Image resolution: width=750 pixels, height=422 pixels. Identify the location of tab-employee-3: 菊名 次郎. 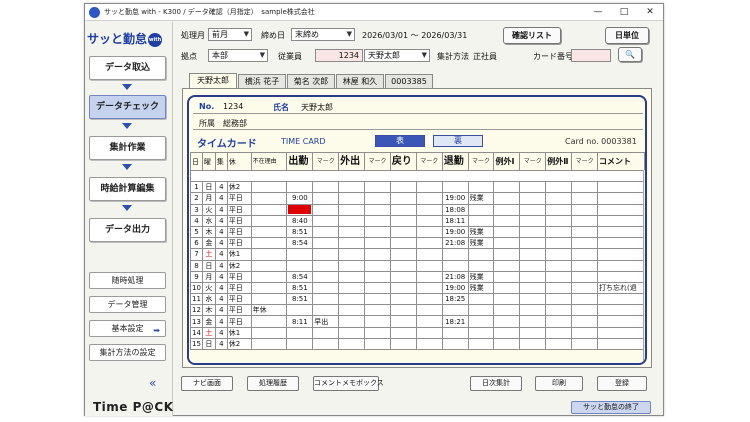
(311, 81).